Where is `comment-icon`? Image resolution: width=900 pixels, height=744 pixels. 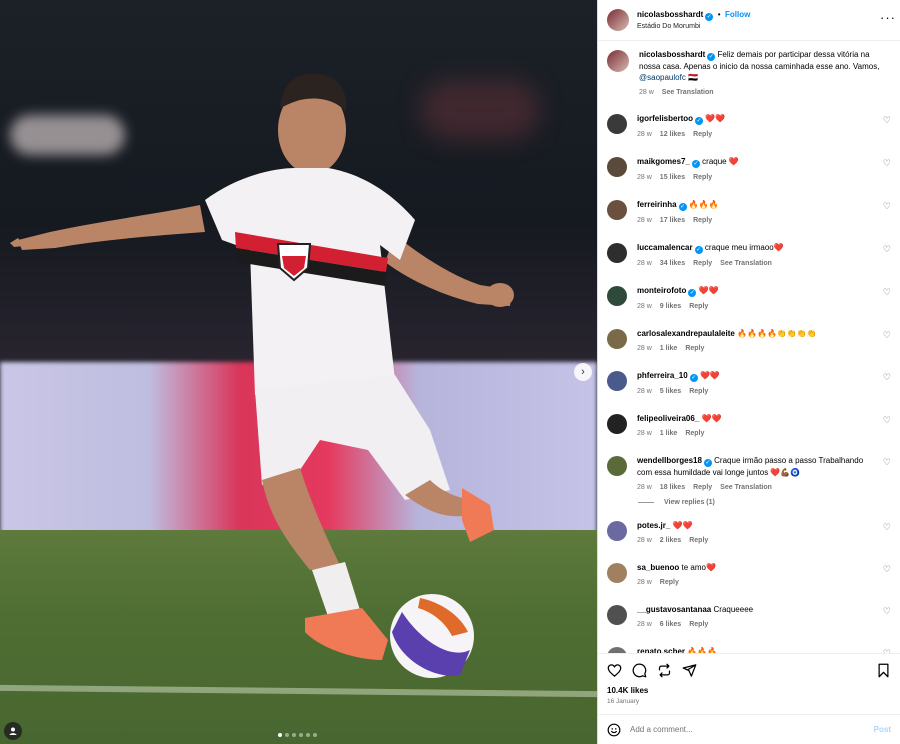 comment-icon is located at coordinates (639, 670).